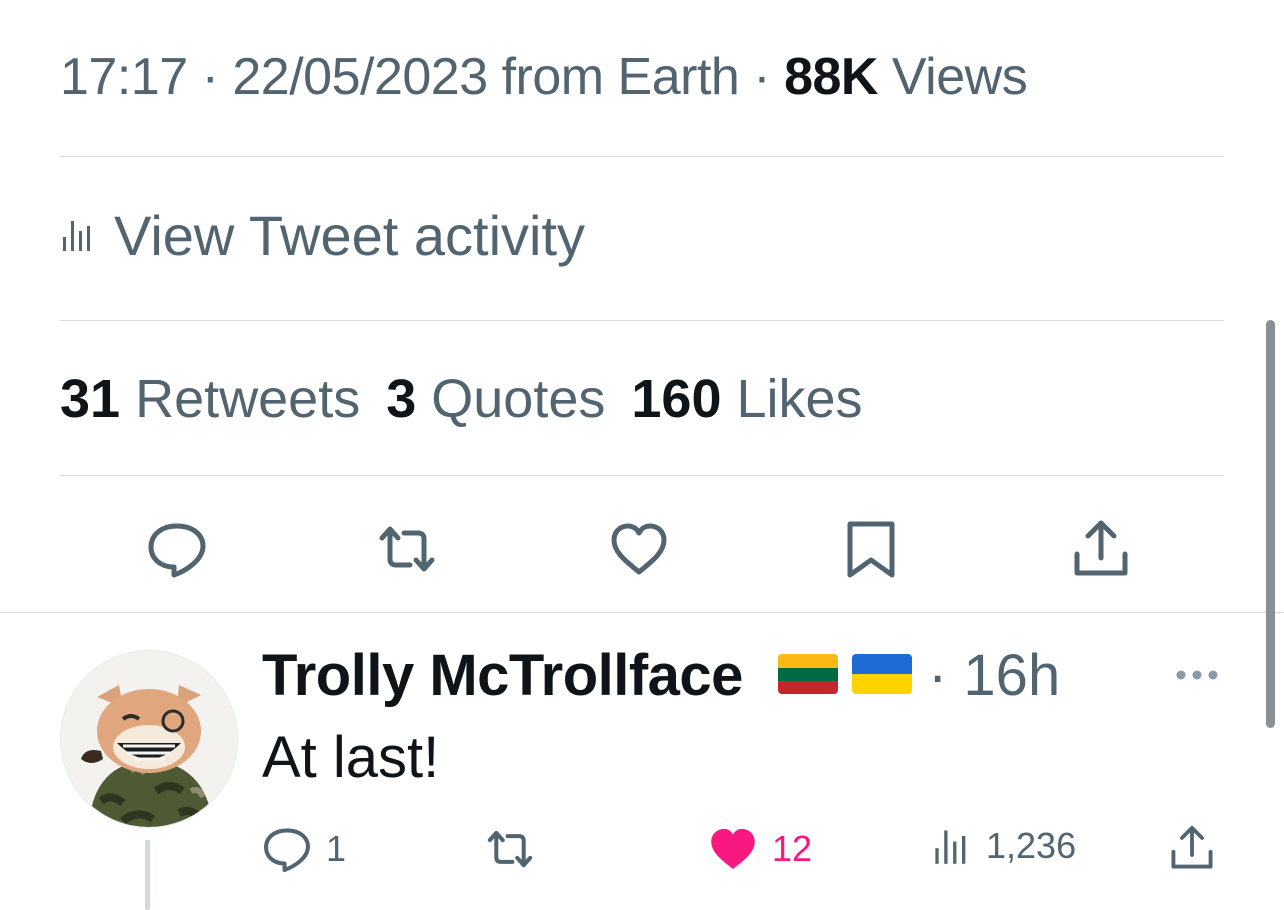 Image resolution: width=1284 pixels, height=910 pixels. I want to click on reply-like-button: 12, so click(760, 849).